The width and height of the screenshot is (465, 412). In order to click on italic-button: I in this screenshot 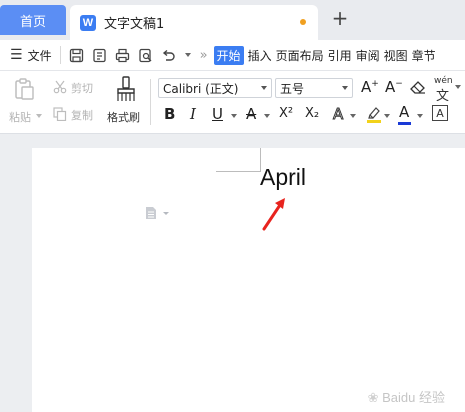, I will do `click(193, 114)`.